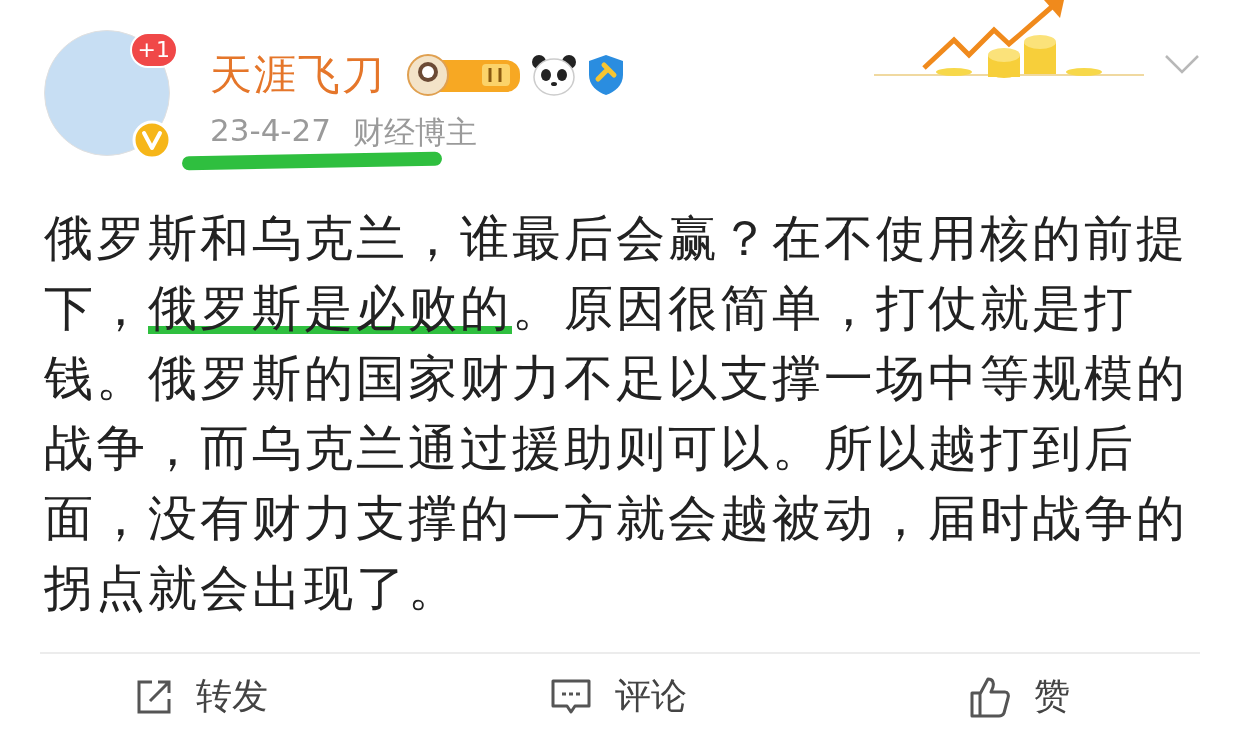 The height and width of the screenshot is (751, 1242). What do you see at coordinates (201, 696) in the screenshot?
I see `repost-button: 转发` at bounding box center [201, 696].